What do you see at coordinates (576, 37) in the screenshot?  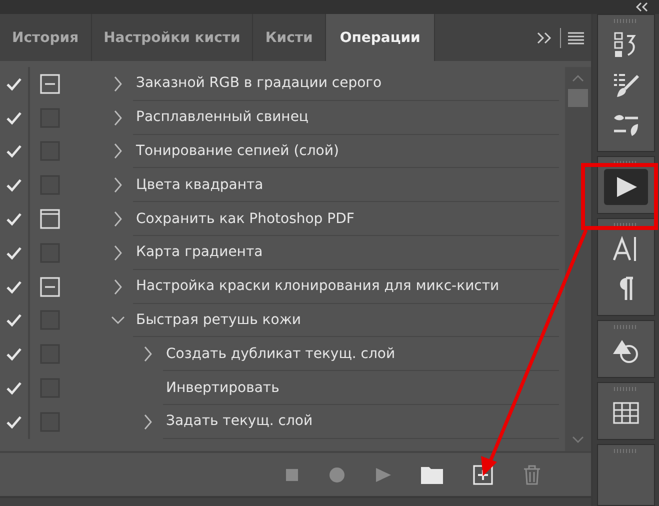 I see `menu-icon` at bounding box center [576, 37].